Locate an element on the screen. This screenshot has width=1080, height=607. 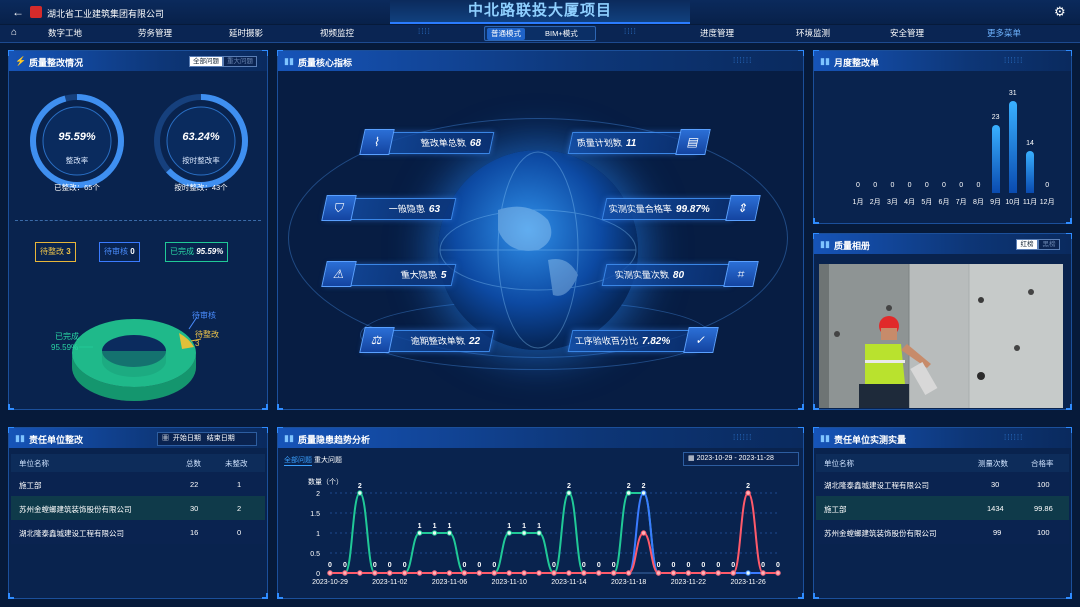
bim-mode-button: BIM+模式 is located at coordinates (561, 34).